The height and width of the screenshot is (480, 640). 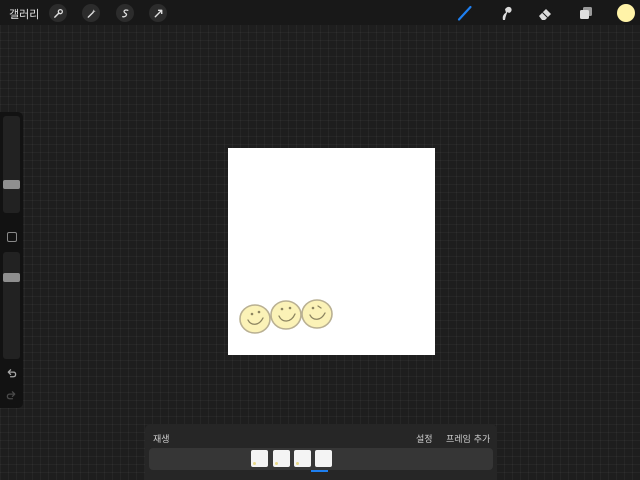 What do you see at coordinates (331, 251) in the screenshot?
I see `drawing-canvas` at bounding box center [331, 251].